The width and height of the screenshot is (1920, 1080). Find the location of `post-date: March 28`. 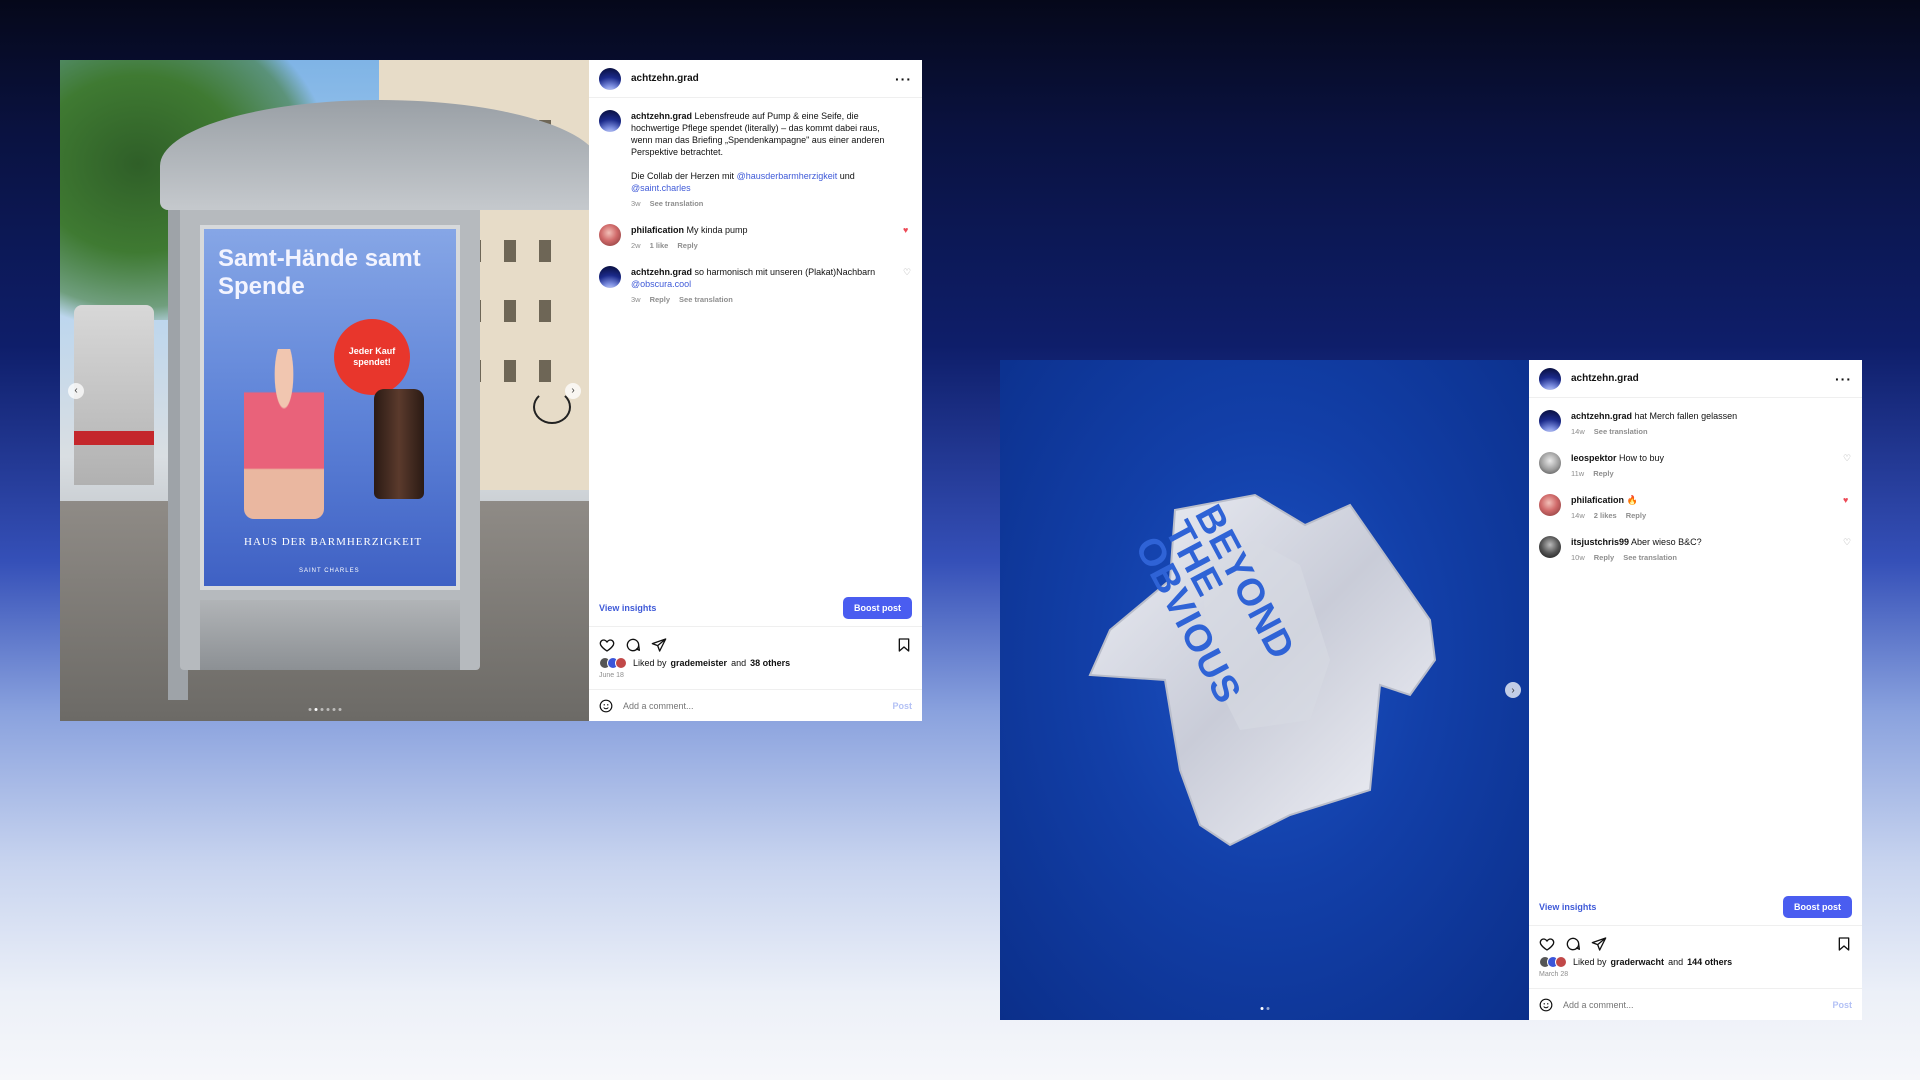

post-date: March 28 is located at coordinates (1554, 974).